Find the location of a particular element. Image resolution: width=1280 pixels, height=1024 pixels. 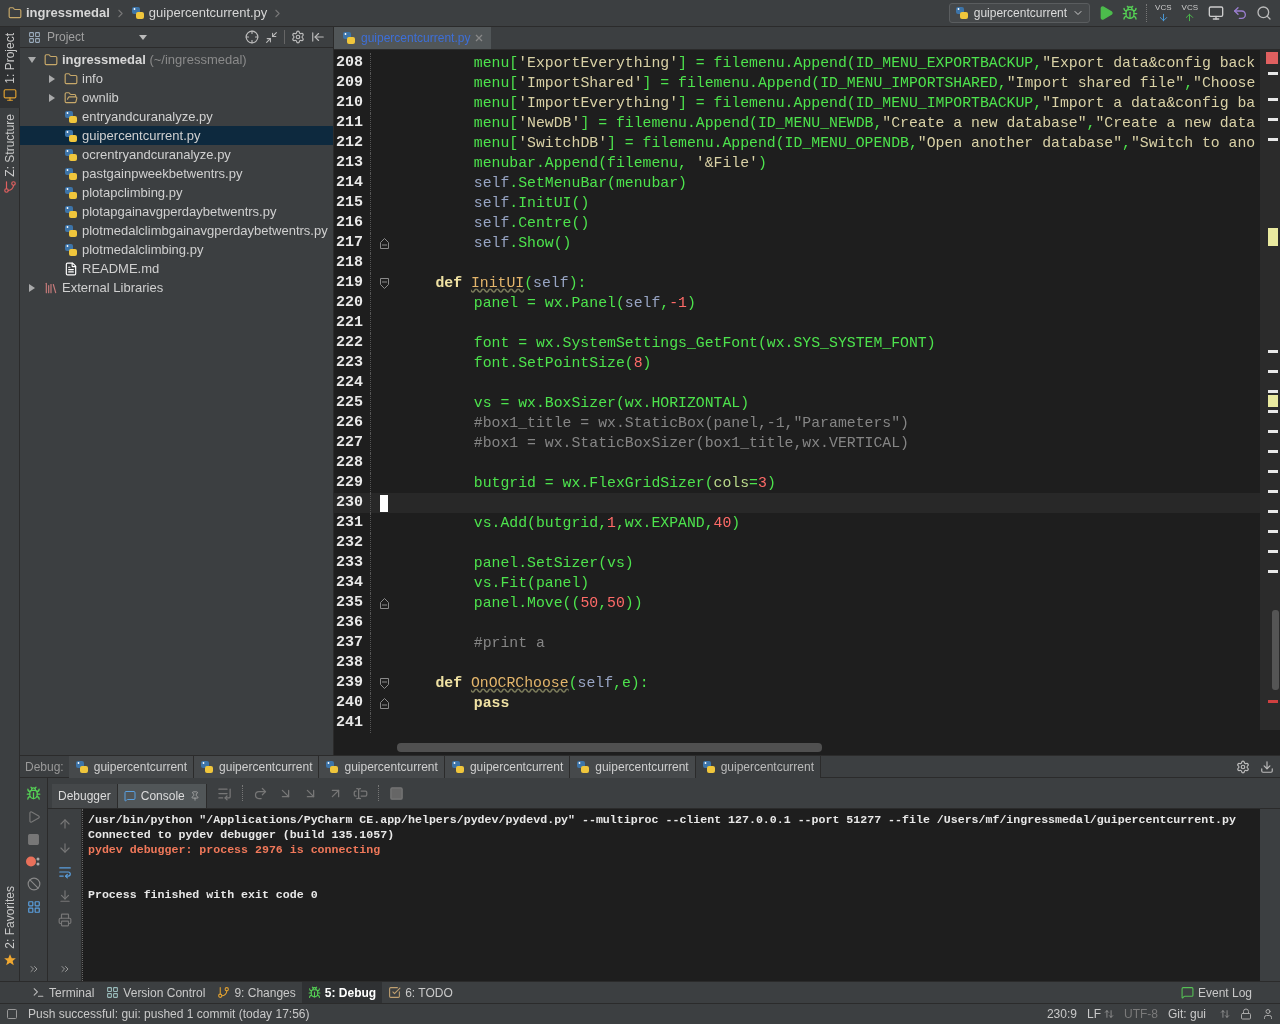

run-configuration-dropdown: guipercentcurrent is located at coordinates (1019, 13).